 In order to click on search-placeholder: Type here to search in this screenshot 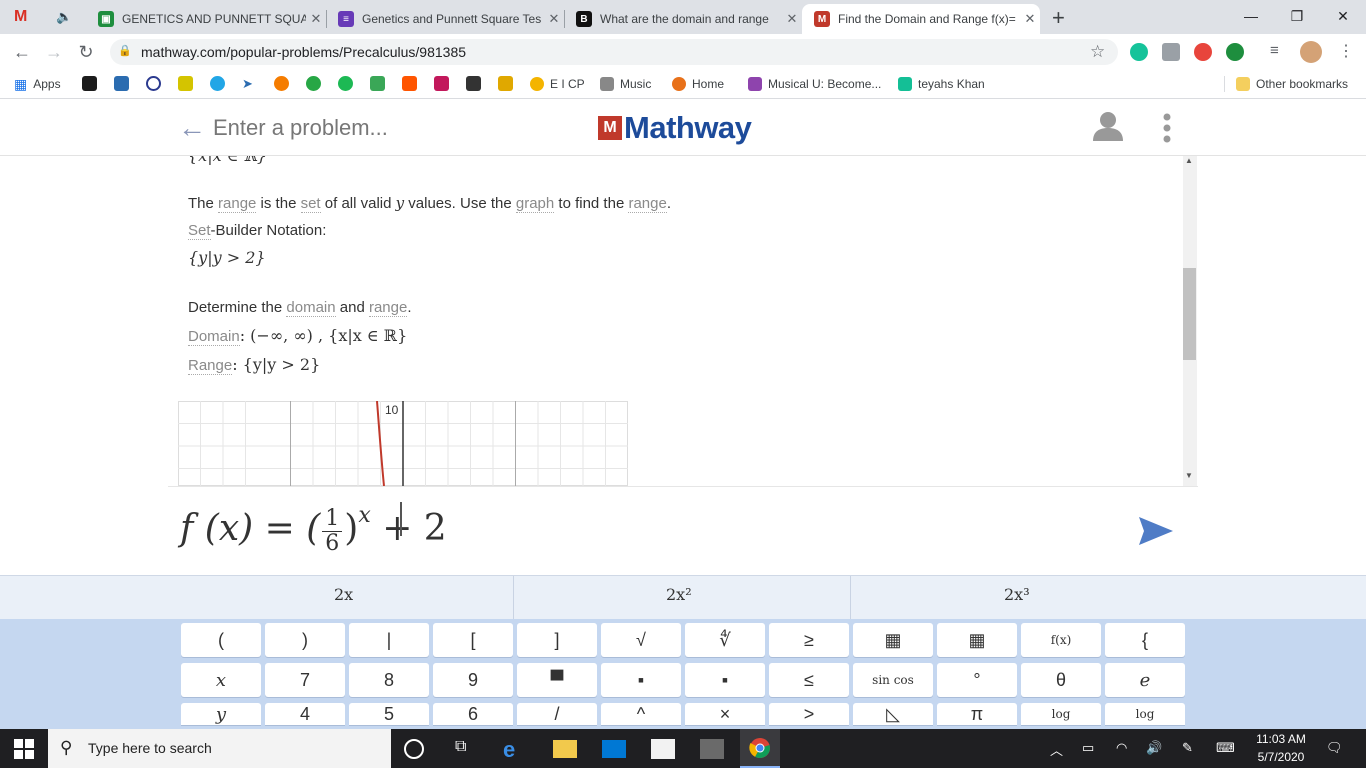, I will do `click(150, 748)`.